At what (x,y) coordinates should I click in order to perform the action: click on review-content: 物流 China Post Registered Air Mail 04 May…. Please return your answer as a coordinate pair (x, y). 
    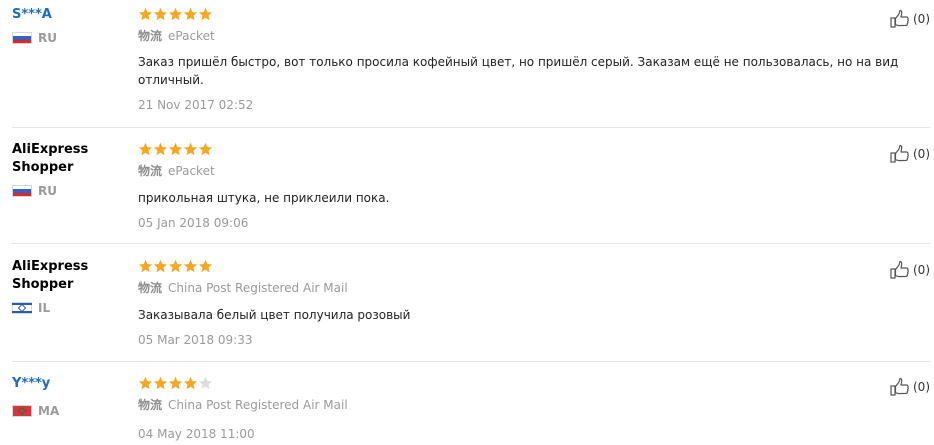
    Looking at the image, I should click on (518, 408).